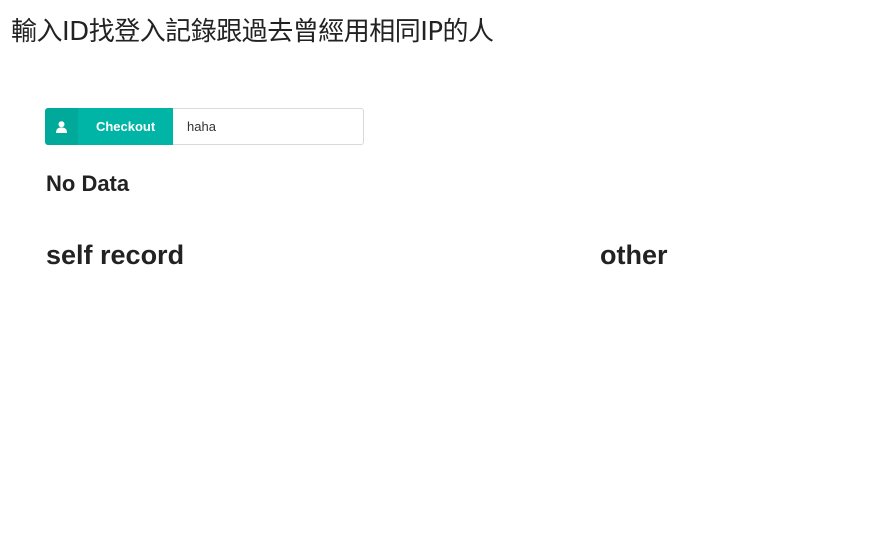 The image size is (887, 550). What do you see at coordinates (252, 32) in the screenshot?
I see `page-title: 輸入ID找登入記錄跟過去曾經用相同IP的人` at bounding box center [252, 32].